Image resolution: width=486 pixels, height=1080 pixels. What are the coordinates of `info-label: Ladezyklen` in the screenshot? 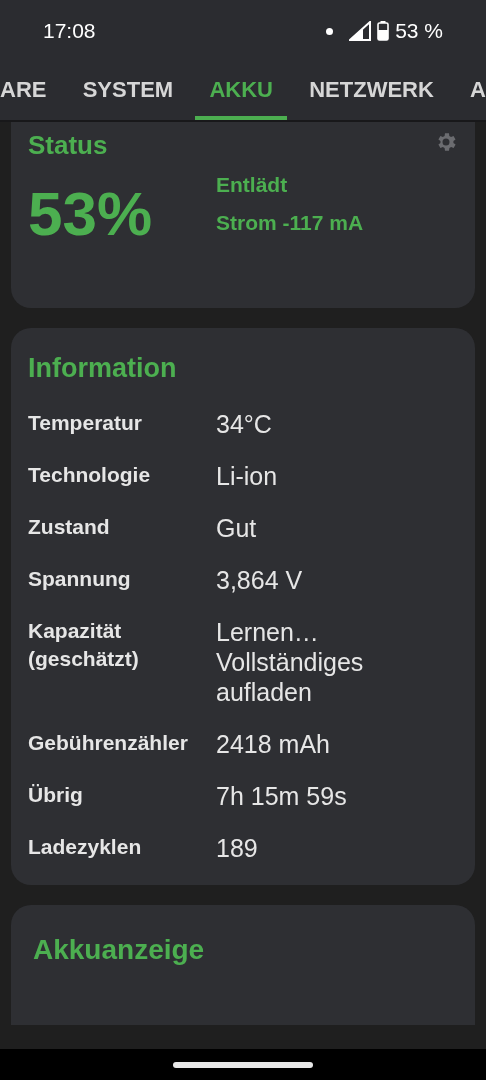 It's located at (85, 846).